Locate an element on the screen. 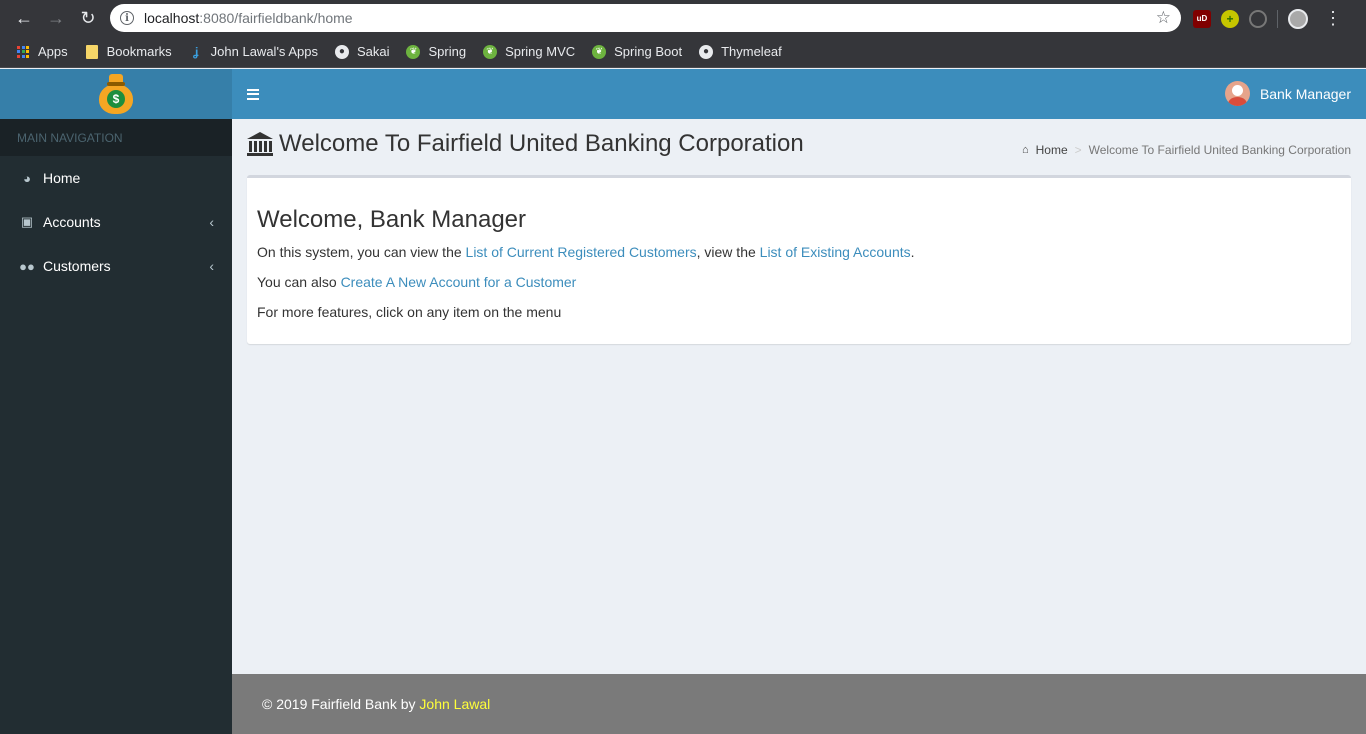 Image resolution: width=1366 pixels, height=734 pixels. extensions-area: uD + ⋮ is located at coordinates (1267, 18).